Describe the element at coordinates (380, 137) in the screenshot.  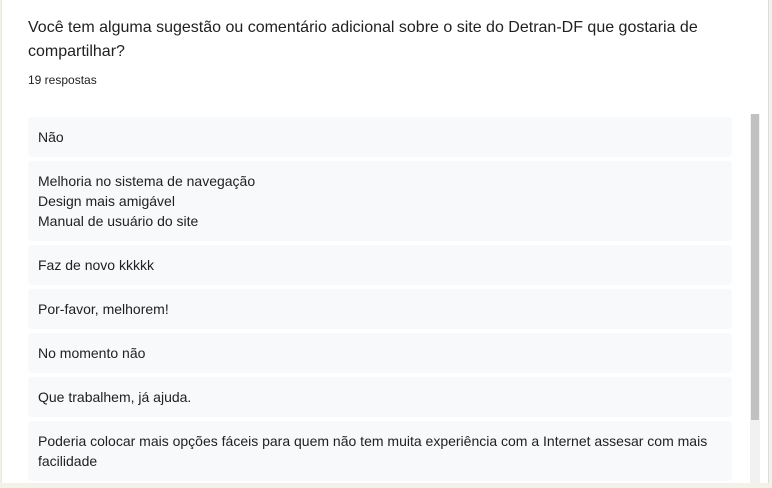
I see `response-item: Não` at that location.